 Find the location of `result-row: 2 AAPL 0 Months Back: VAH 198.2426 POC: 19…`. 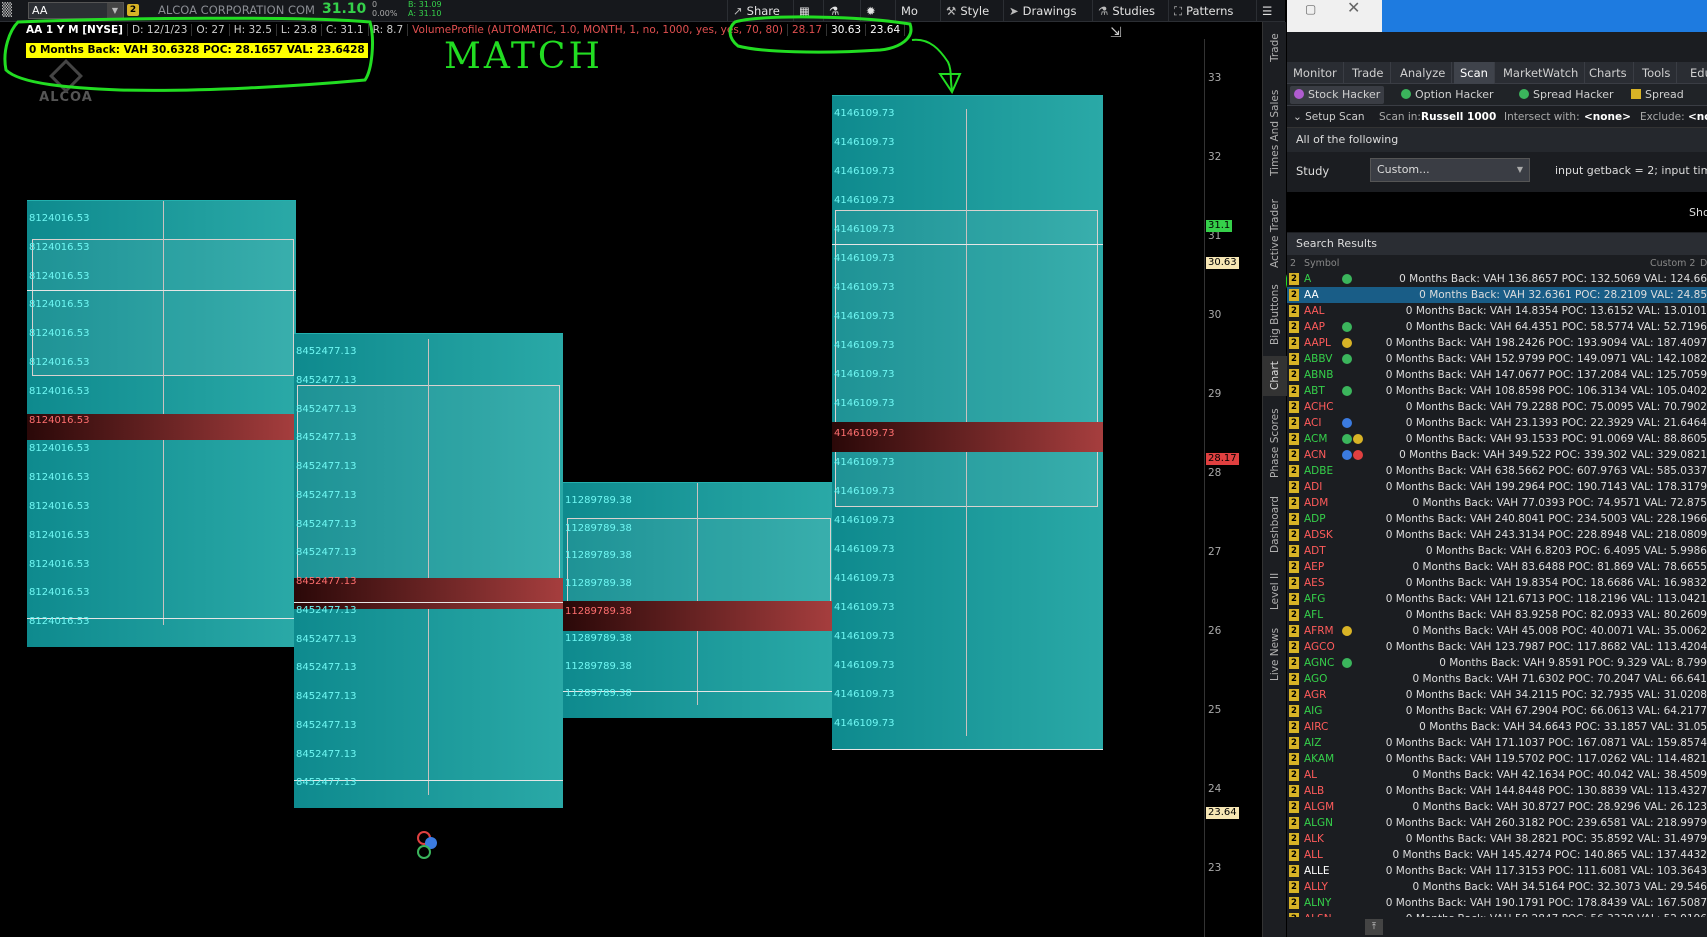

result-row: 2 AAPL 0 Months Back: VAH 198.2426 POC: 19… is located at coordinates (1497, 343).